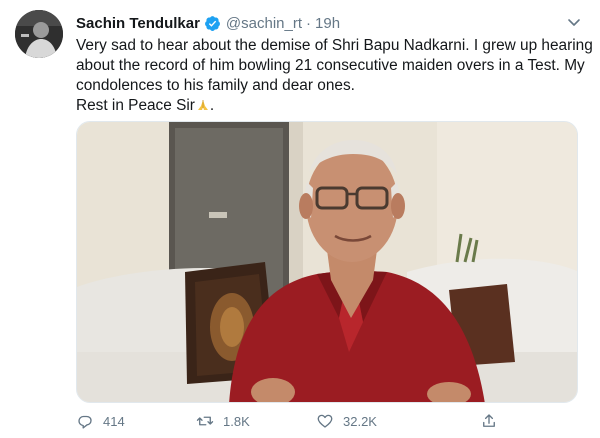  What do you see at coordinates (39, 34) in the screenshot?
I see `avatar` at bounding box center [39, 34].